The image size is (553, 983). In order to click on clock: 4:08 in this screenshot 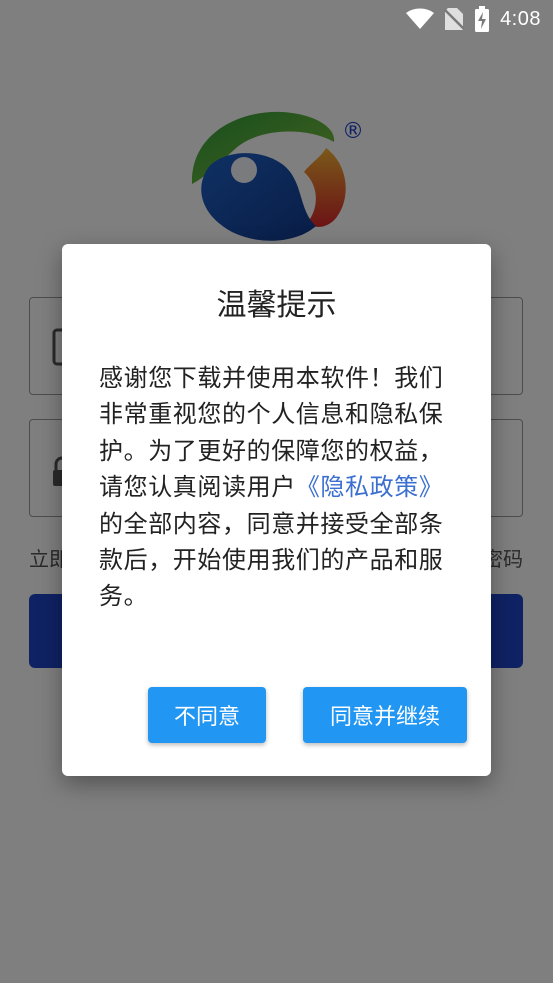, I will do `click(520, 18)`.